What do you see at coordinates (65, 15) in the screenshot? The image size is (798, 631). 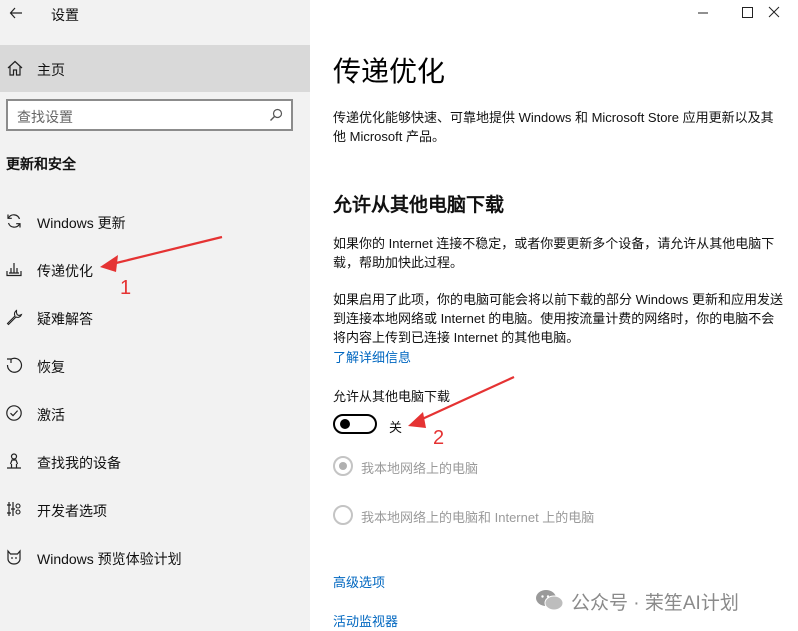 I see `app-title: 设置` at bounding box center [65, 15].